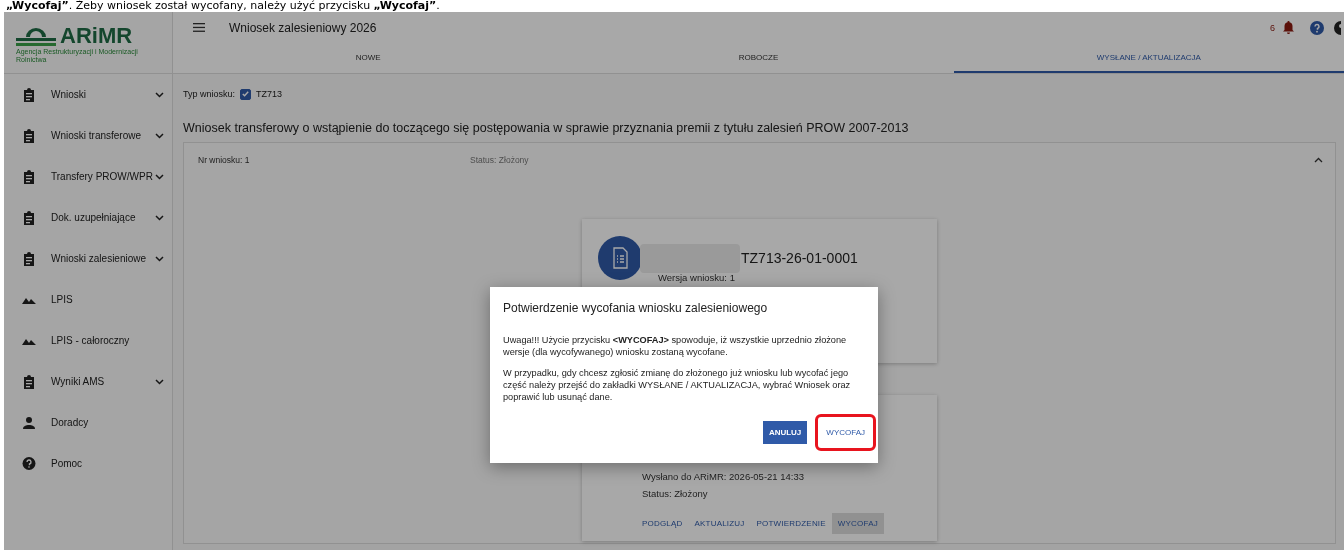  I want to click on sidebar-item: Wyniki AMS, so click(88, 381).